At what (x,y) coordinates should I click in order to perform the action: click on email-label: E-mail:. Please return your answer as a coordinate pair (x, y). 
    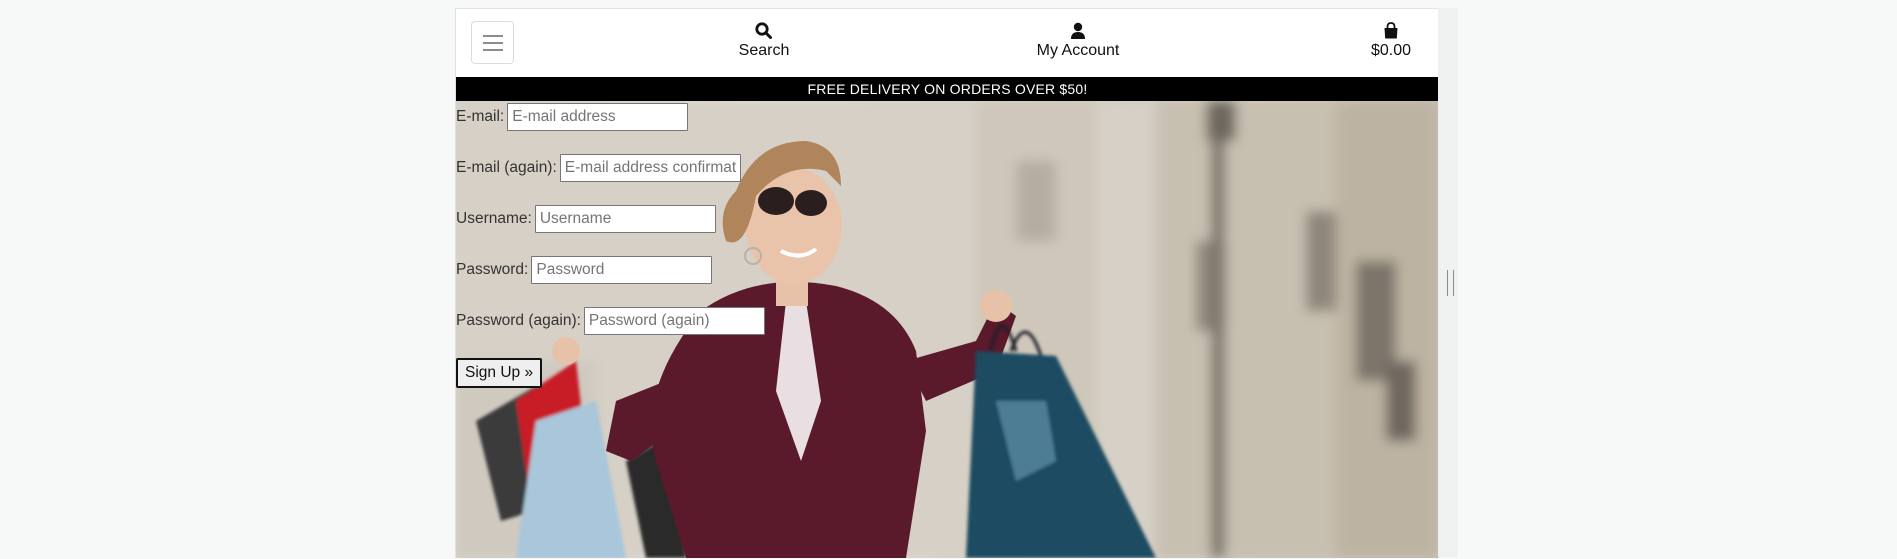
    Looking at the image, I should click on (480, 116).